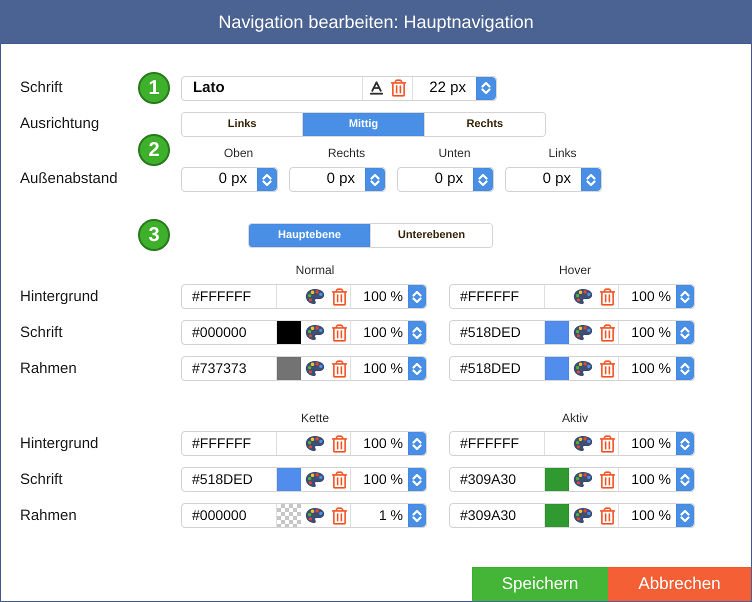 The width and height of the screenshot is (752, 602). Describe the element at coordinates (376, 22) in the screenshot. I see `window-title: Navigation bearbeiten: Hauptnavigation` at that location.